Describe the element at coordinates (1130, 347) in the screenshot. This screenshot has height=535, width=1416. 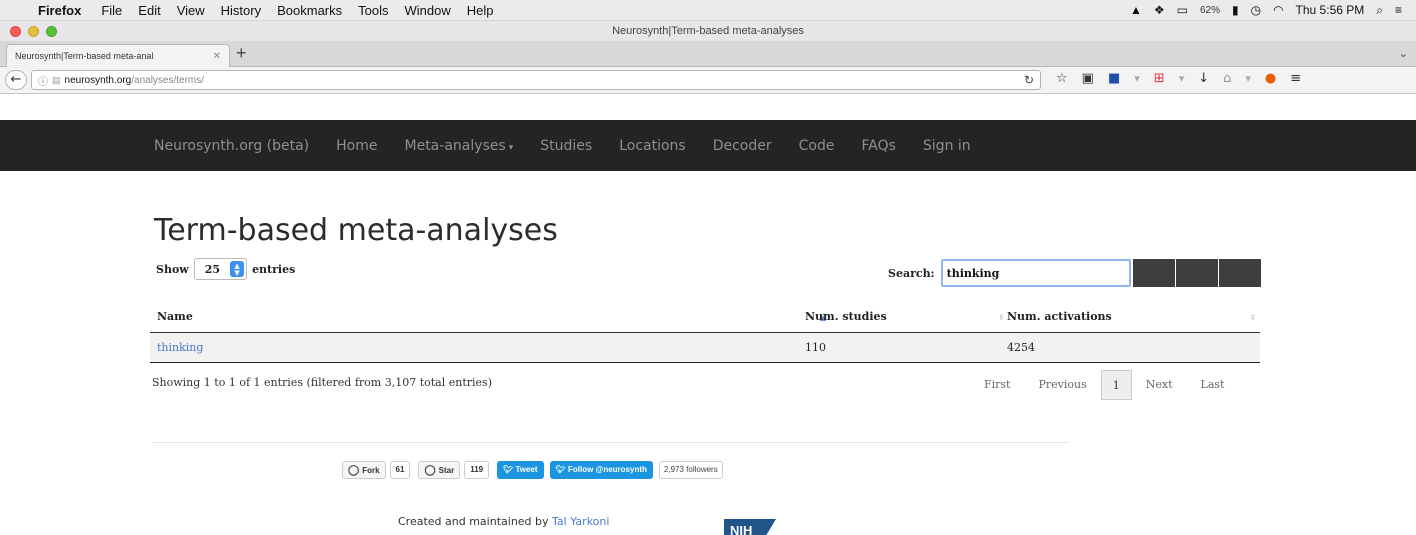
I see `cell-activations: 4254` at that location.